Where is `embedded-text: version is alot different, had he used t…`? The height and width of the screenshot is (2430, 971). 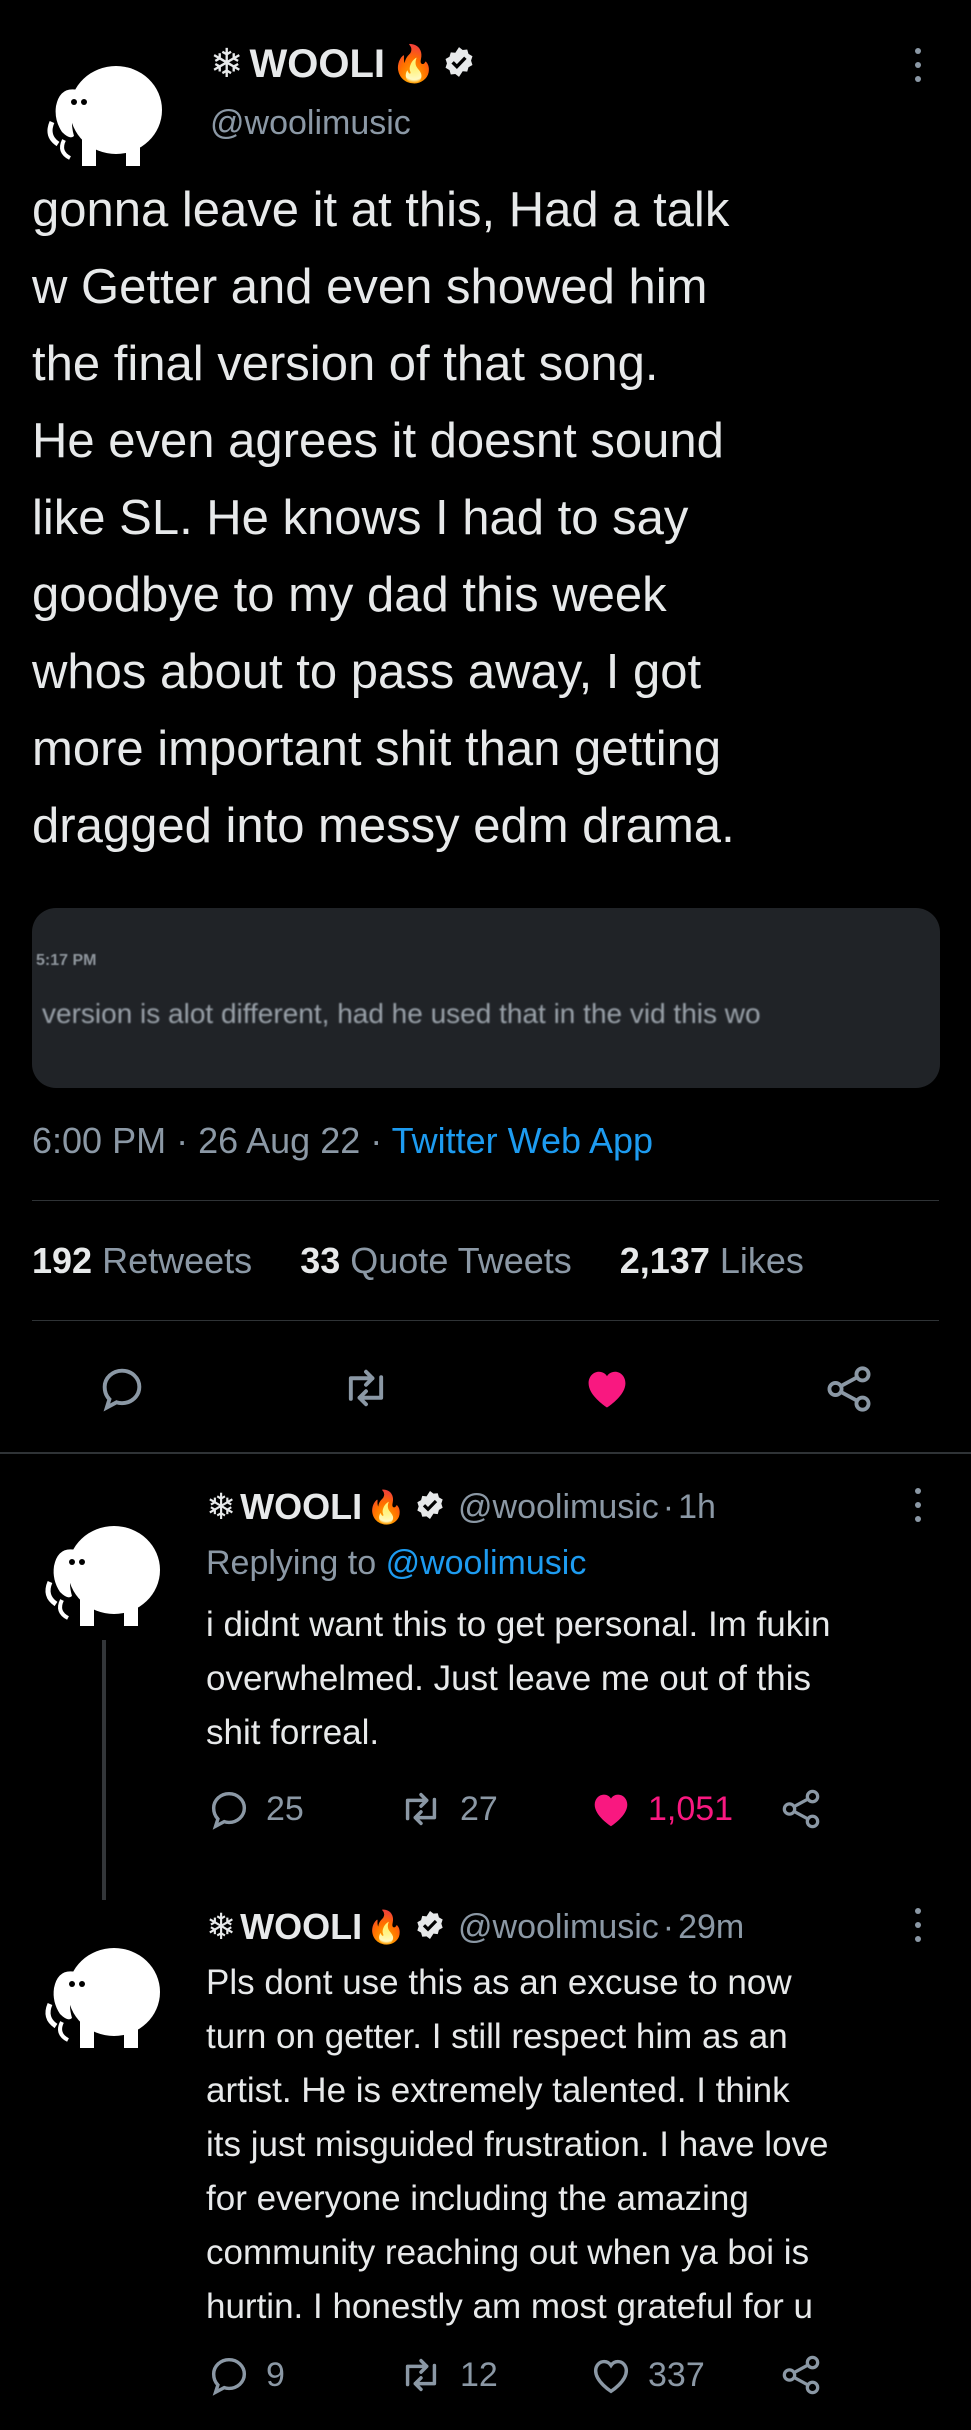
embedded-text: version is alot different, had he used t… is located at coordinates (401, 1013).